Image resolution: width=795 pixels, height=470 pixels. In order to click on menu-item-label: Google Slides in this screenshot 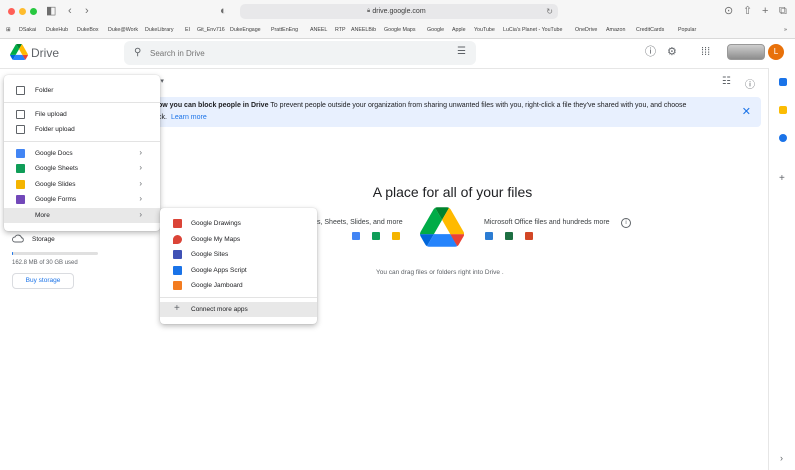, I will do `click(55, 184)`.